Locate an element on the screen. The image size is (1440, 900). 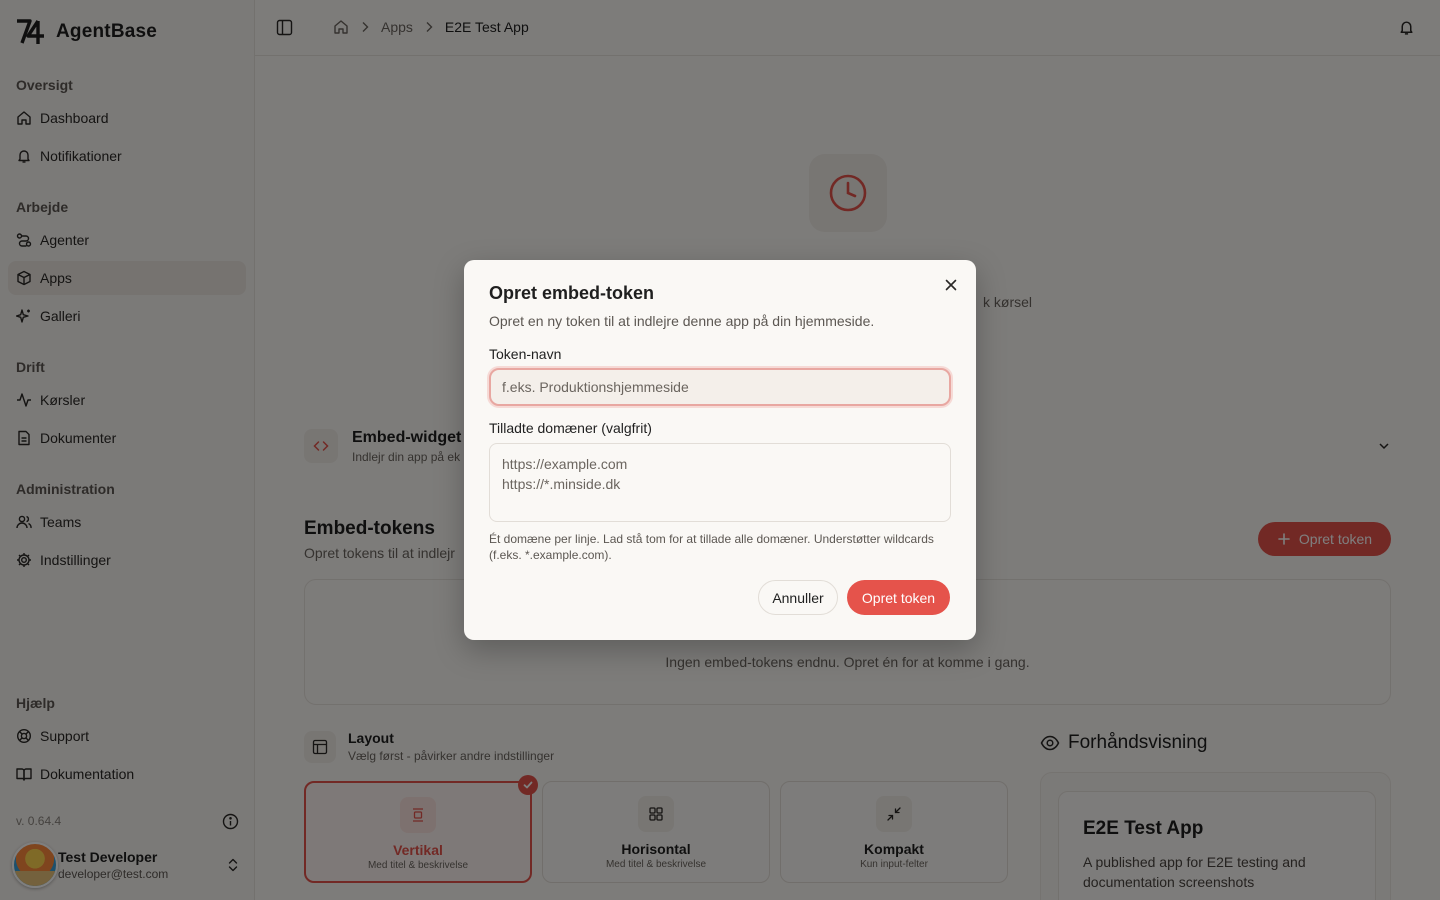
cancel-button: Annuller is located at coordinates (798, 597).